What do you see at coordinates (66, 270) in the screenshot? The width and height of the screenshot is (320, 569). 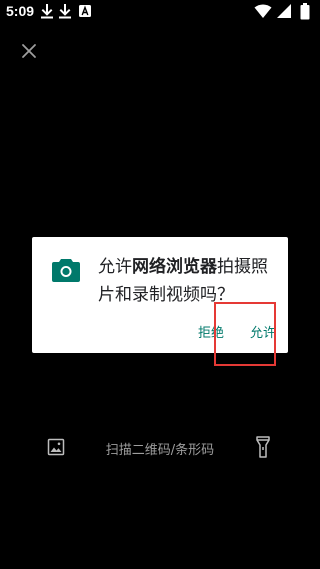 I see `camera-icon` at bounding box center [66, 270].